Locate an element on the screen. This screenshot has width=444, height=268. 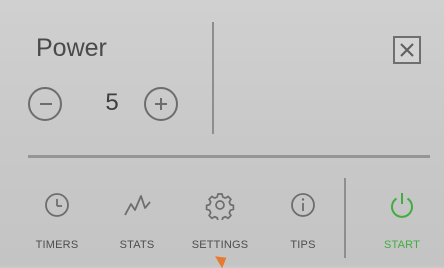
start-button: START is located at coordinates (402, 220).